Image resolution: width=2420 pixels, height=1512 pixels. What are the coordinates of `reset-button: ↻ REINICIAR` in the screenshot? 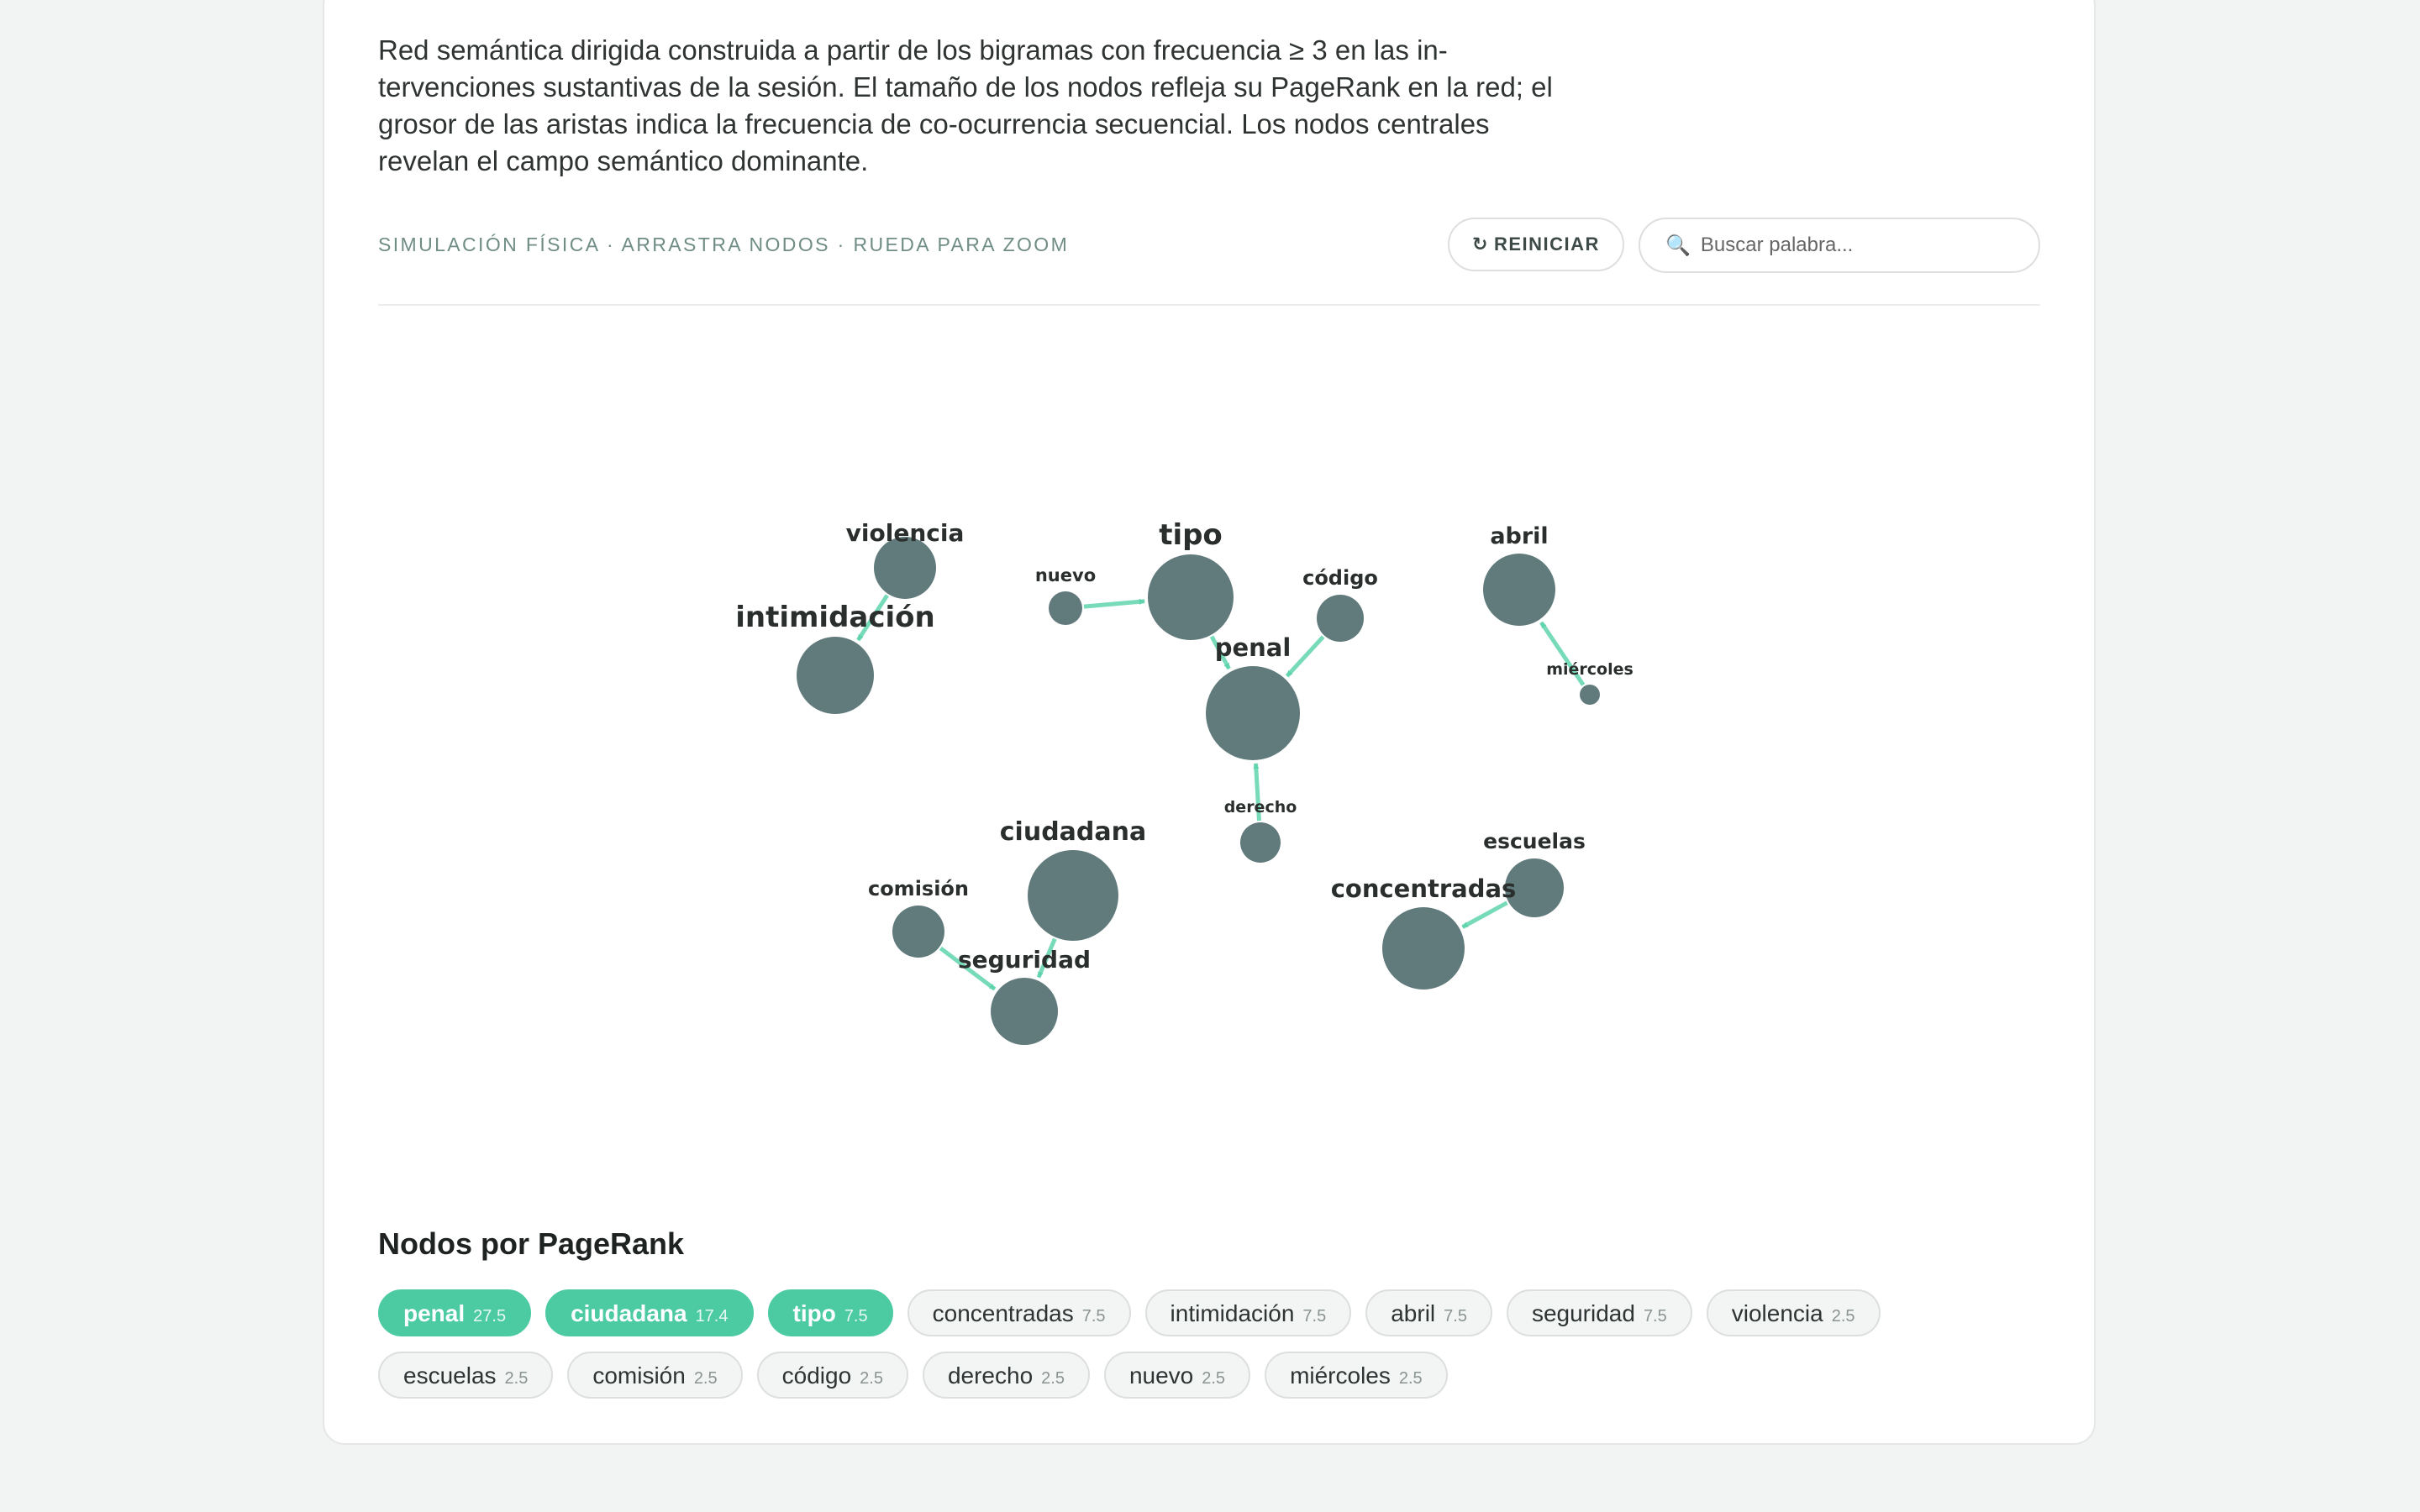 It's located at (1536, 244).